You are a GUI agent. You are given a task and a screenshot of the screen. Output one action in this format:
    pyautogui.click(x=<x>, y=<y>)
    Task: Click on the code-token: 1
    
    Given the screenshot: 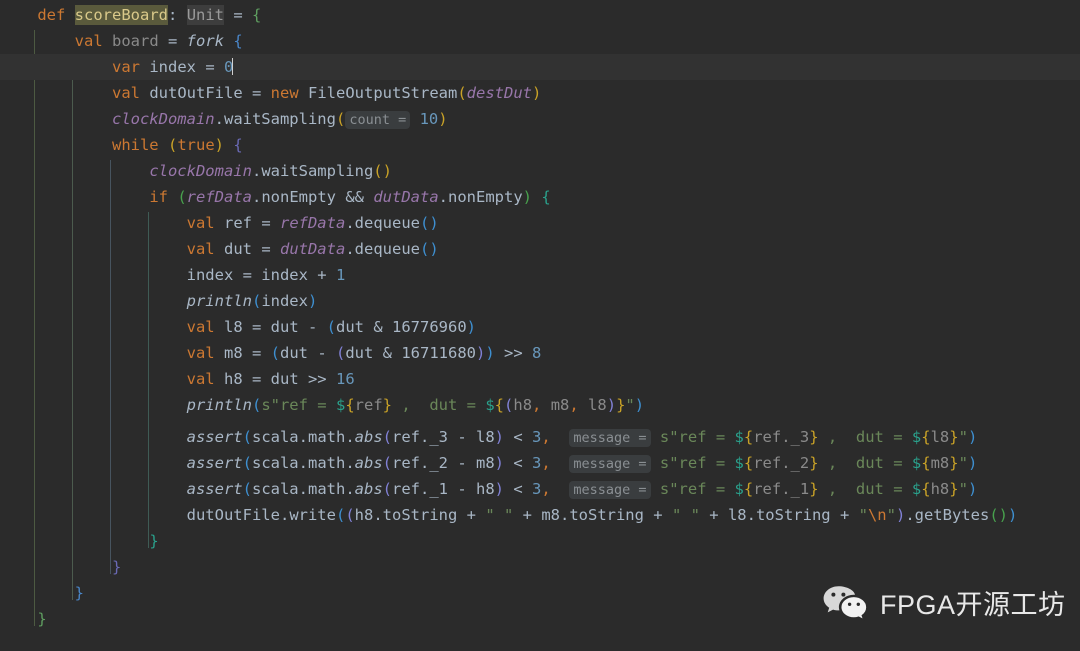 What is the action you would take?
    pyautogui.click(x=340, y=275)
    